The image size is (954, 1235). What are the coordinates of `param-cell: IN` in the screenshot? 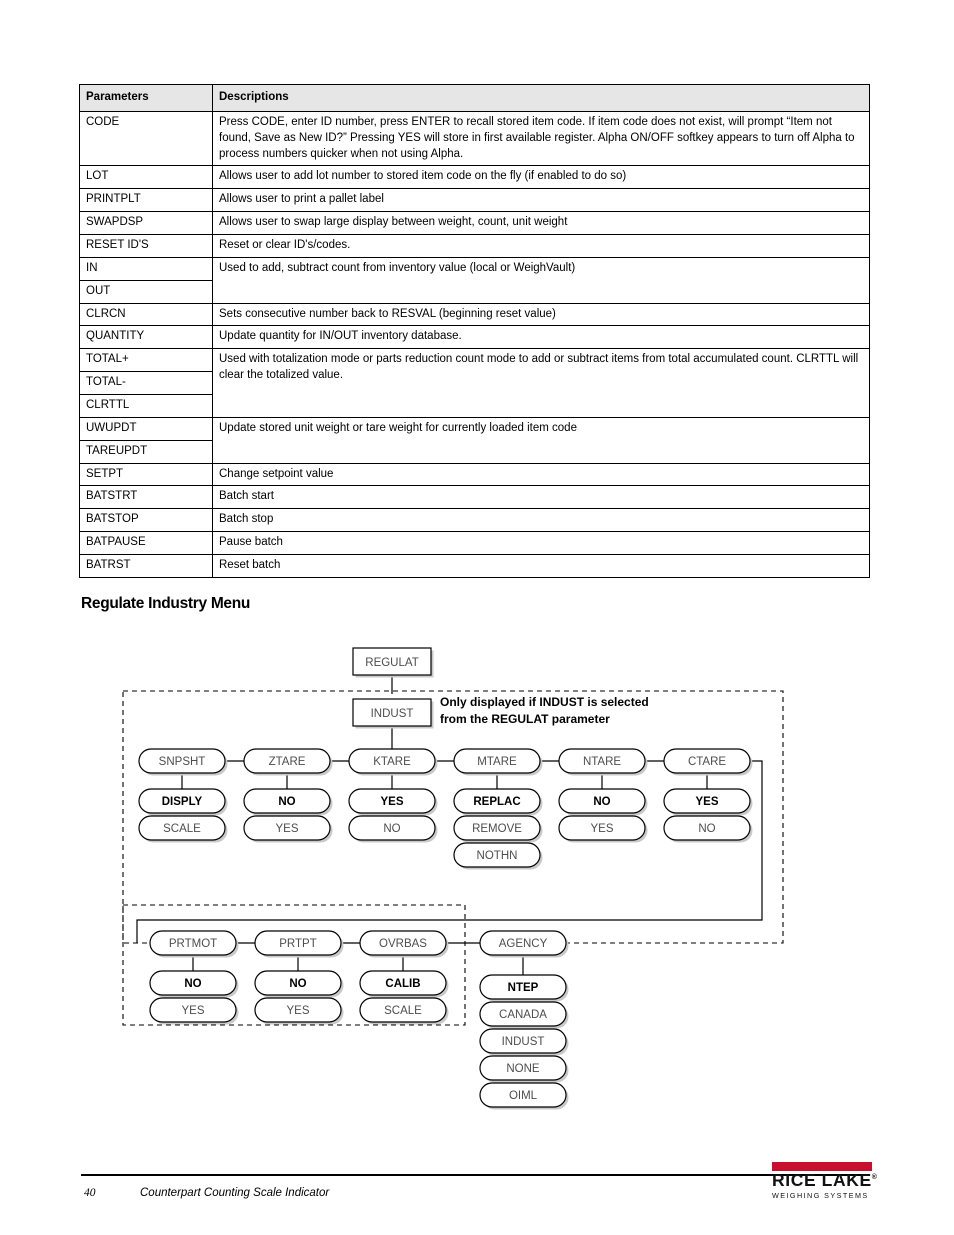 It's located at (146, 268).